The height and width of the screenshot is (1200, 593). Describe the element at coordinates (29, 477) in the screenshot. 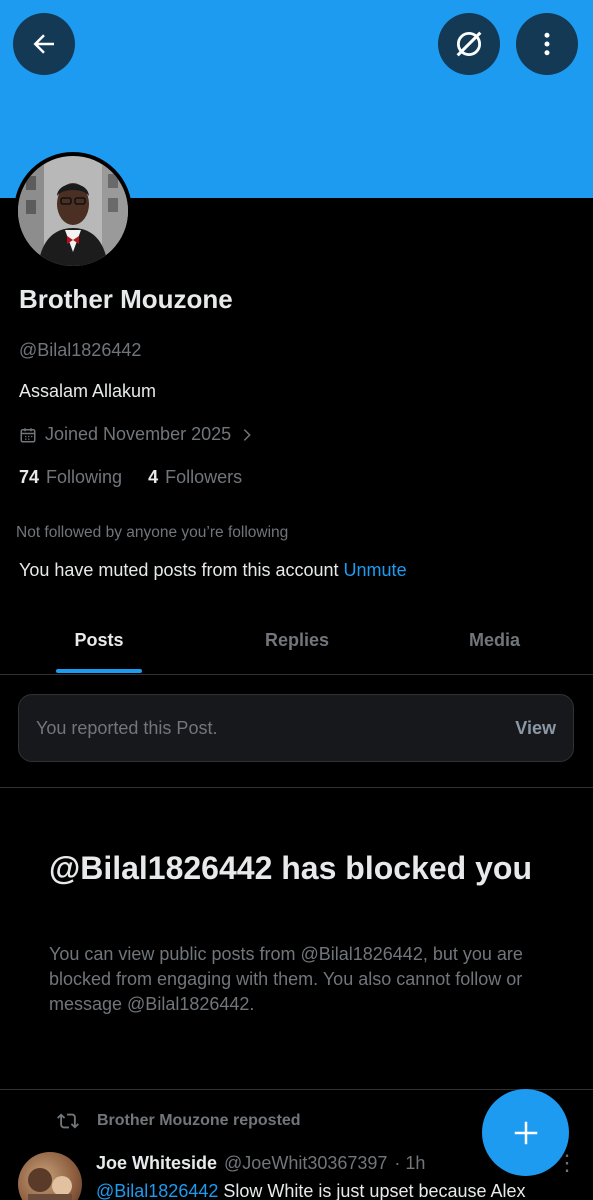

I see `following-count: 74` at that location.